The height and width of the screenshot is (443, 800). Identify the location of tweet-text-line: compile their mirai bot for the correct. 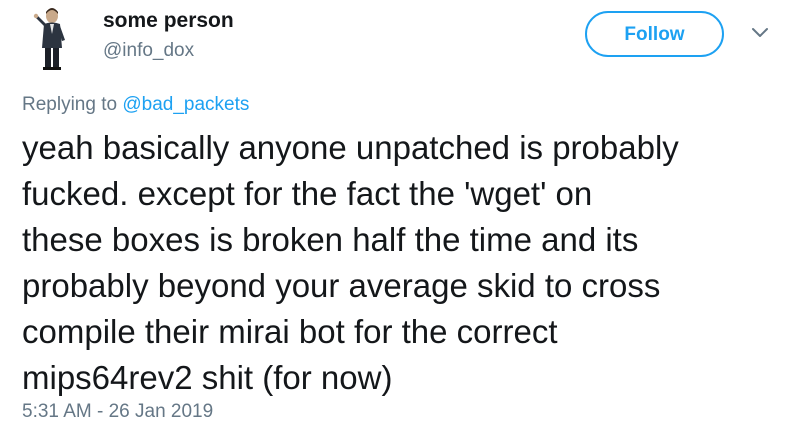
(290, 331).